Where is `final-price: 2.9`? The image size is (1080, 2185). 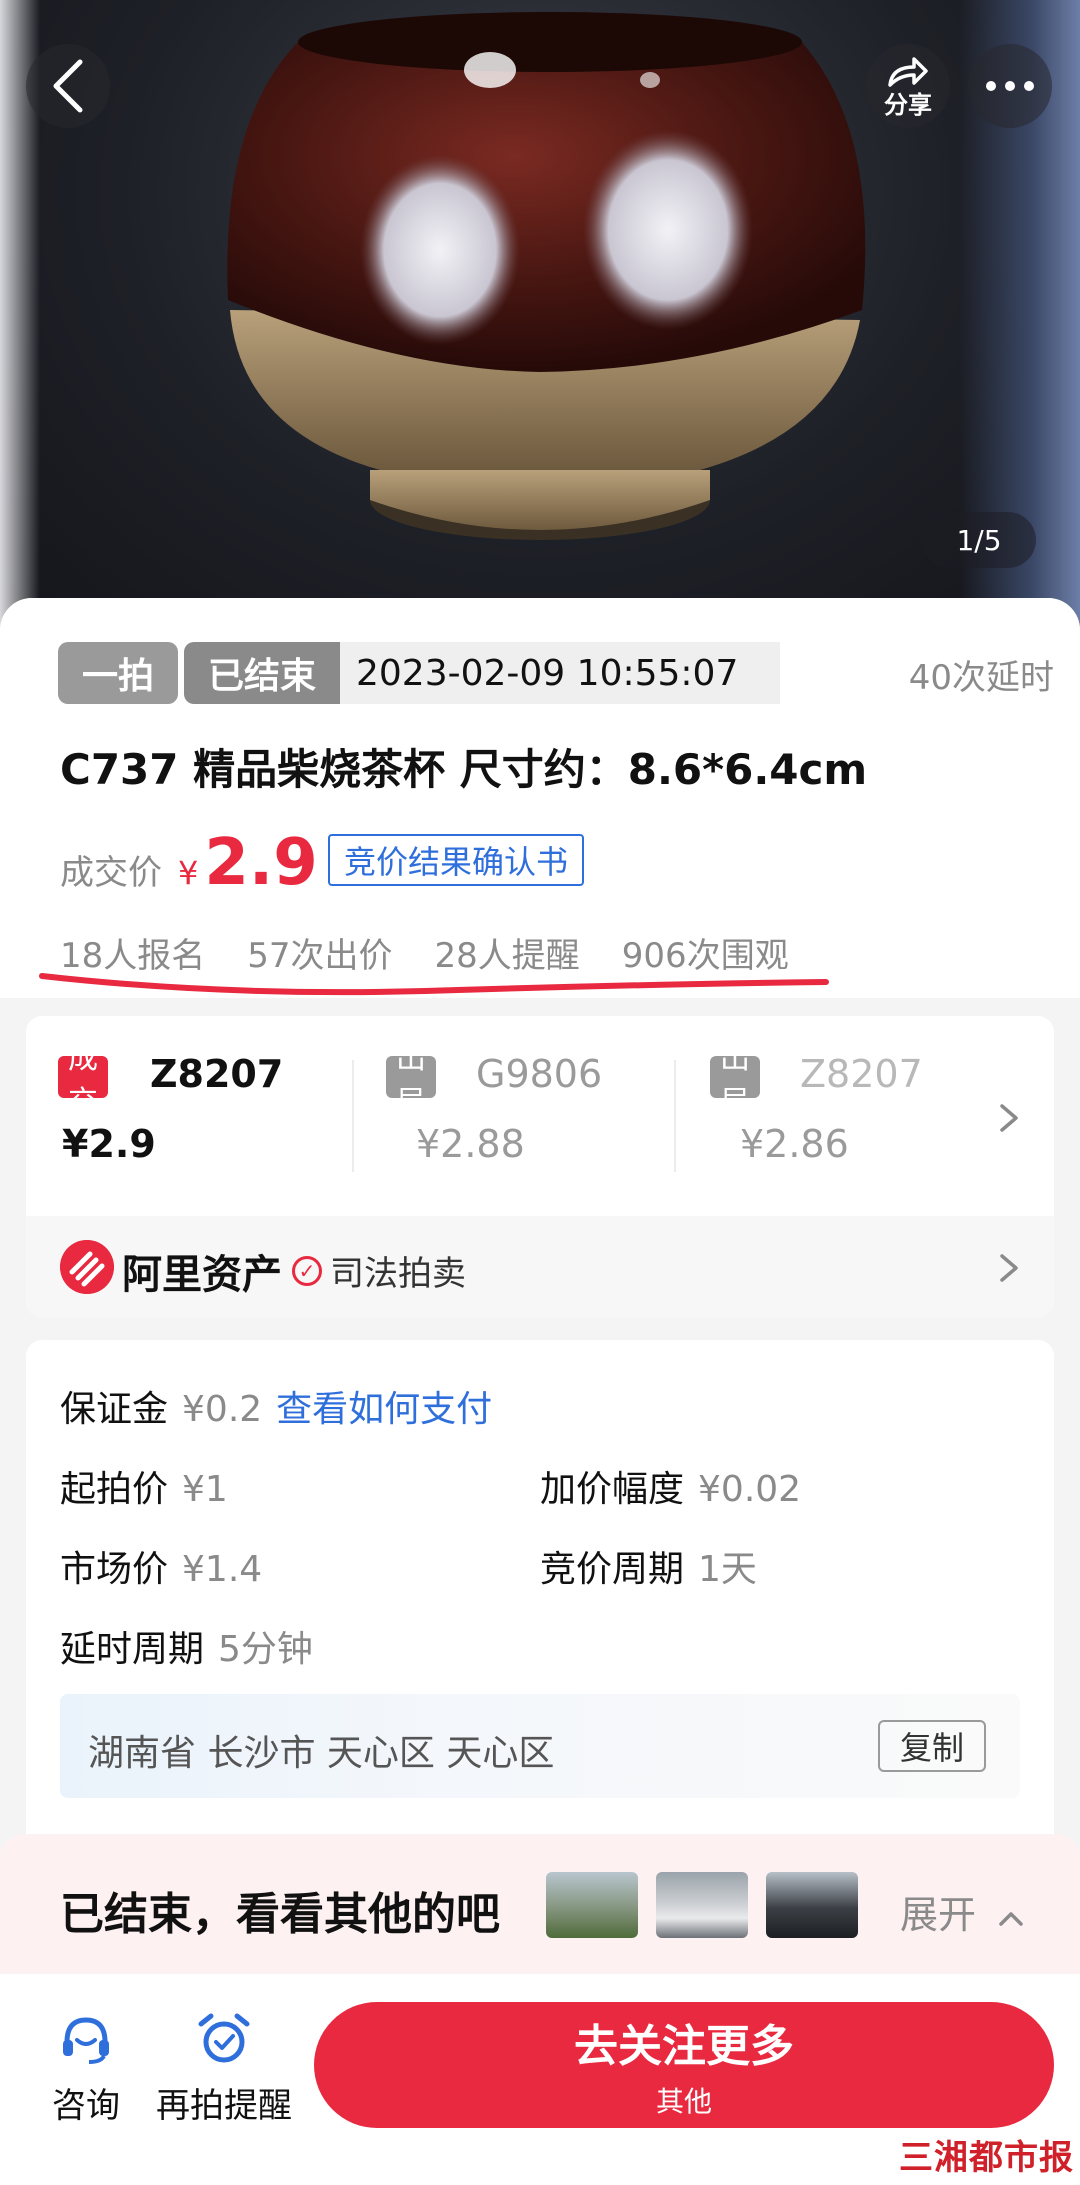 final-price: 2.9 is located at coordinates (261, 863).